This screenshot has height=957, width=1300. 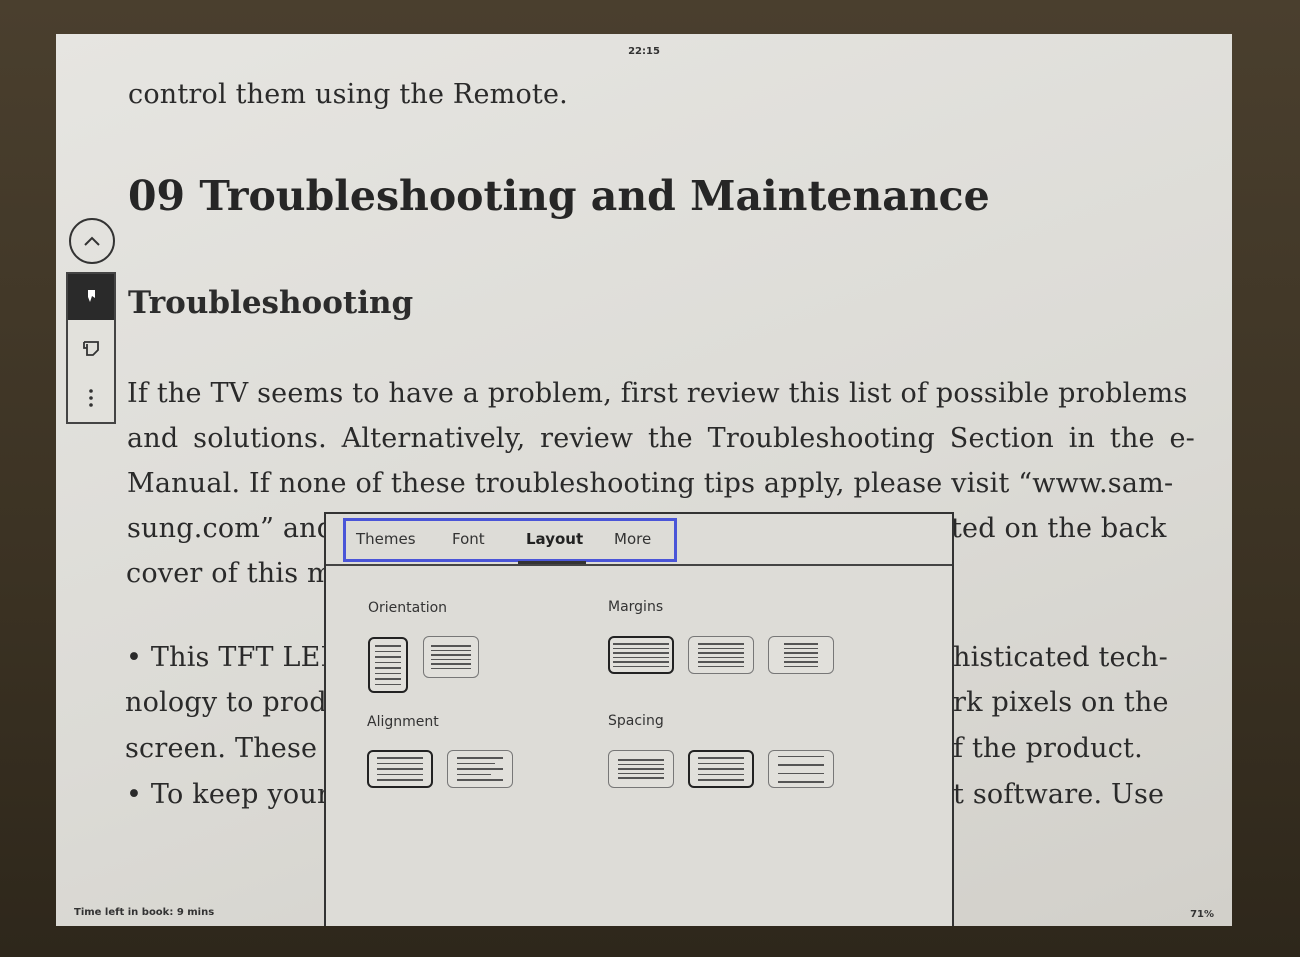 I want to click on chapter-title: 09 Troubleshooting and Maintenance, so click(x=559, y=196).